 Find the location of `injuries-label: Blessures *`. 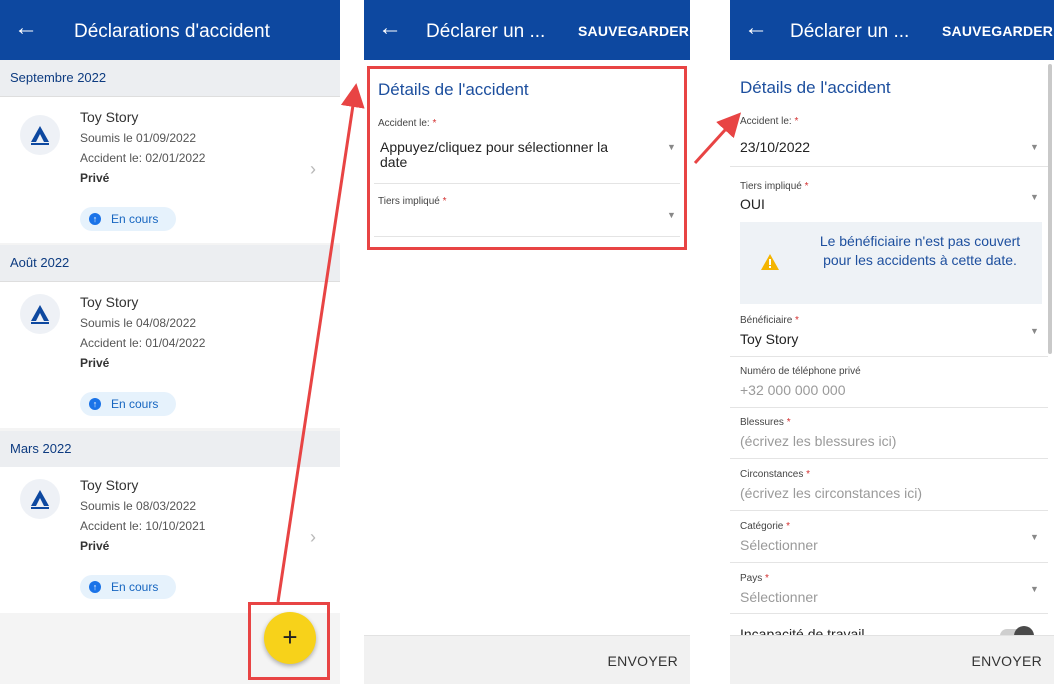

injuries-label: Blessures * is located at coordinates (765, 422).